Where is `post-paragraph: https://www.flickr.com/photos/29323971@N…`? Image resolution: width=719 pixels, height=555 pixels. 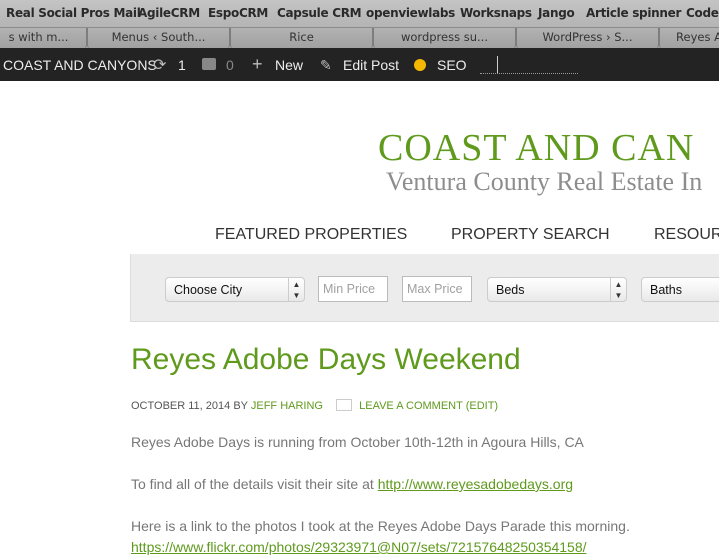 post-paragraph: https://www.flickr.com/photos/29323971@N… is located at coordinates (359, 547).